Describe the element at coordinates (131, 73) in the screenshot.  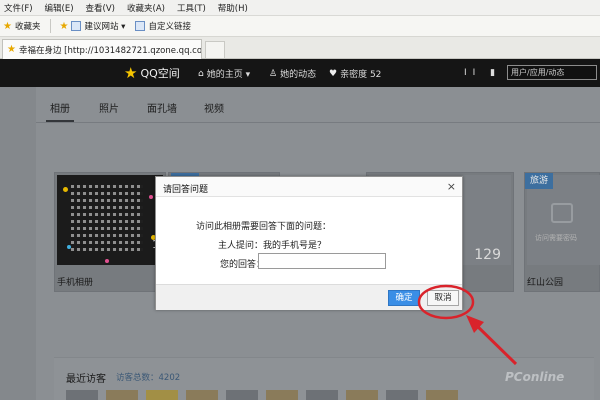
I see `qzone-star-icon: ★` at that location.